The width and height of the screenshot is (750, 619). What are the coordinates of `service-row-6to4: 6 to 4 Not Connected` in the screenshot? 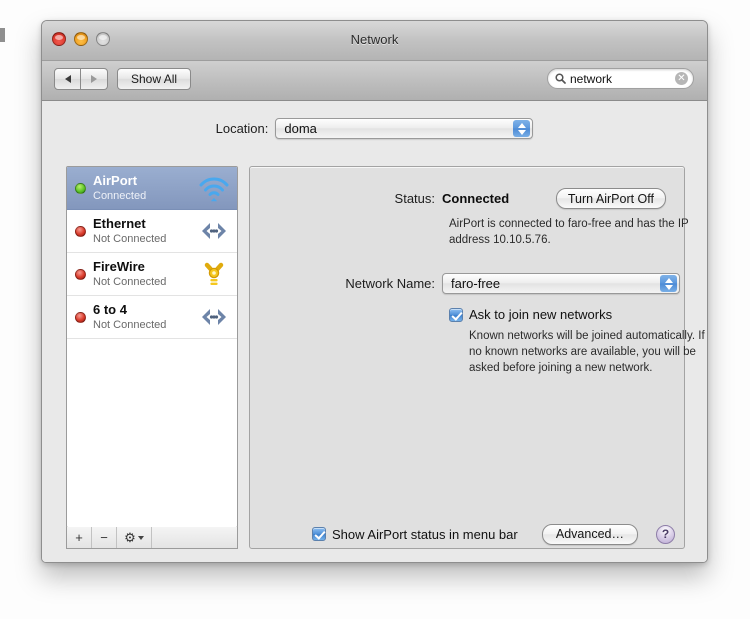 It's located at (152, 317).